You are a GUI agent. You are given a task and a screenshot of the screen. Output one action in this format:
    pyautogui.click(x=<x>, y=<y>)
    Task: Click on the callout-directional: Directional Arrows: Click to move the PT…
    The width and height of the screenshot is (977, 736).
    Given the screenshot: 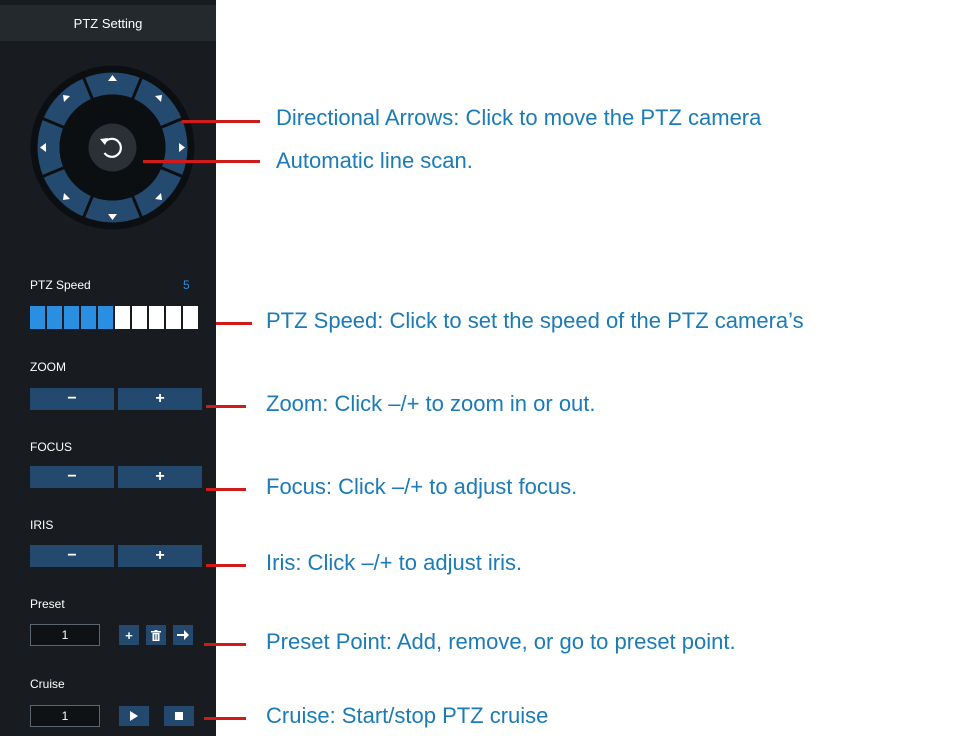 What is the action you would take?
    pyautogui.click(x=519, y=117)
    